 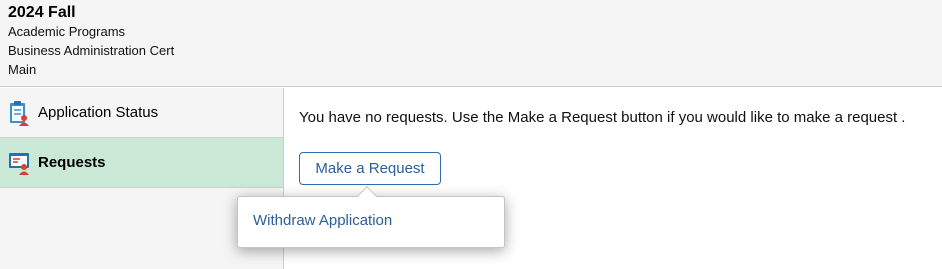 I want to click on application-status-icon, so click(x=19, y=113).